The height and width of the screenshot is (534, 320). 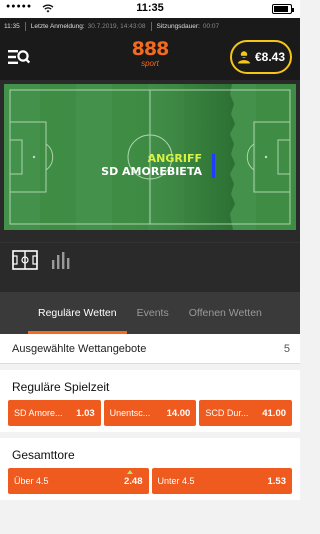 What do you see at coordinates (79, 348) in the screenshot?
I see `selected-offers-label: Ausgewählte Wettangebote` at bounding box center [79, 348].